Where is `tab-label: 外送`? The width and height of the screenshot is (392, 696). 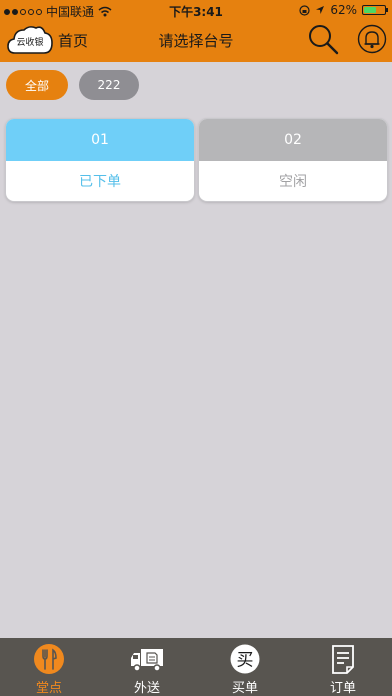 tab-label: 外送 is located at coordinates (146, 688).